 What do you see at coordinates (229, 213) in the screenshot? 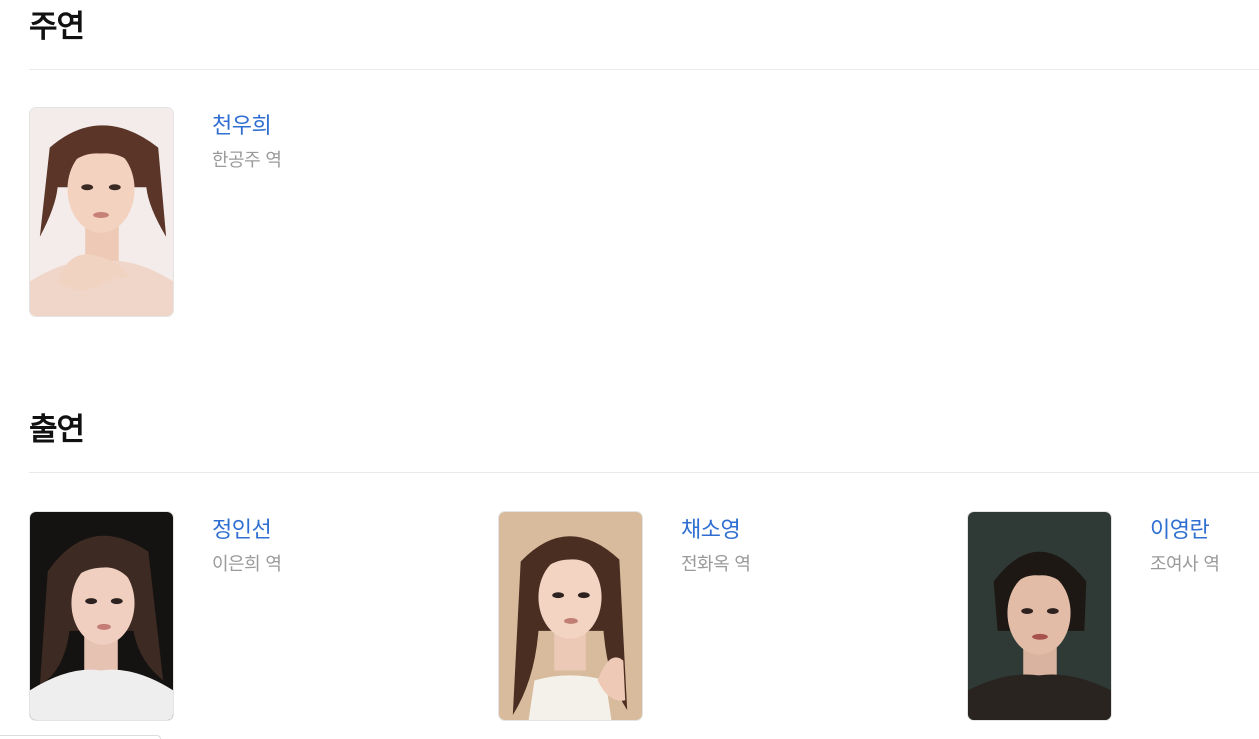
I see `cast-card: 천우희 한공주 역` at bounding box center [229, 213].